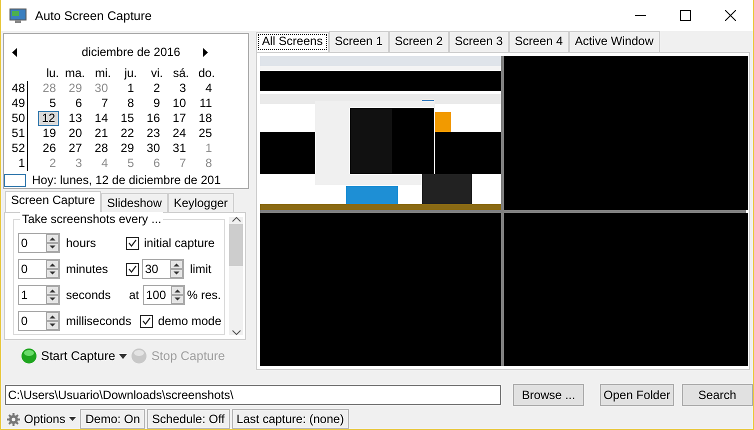 This screenshot has height=430, width=754. Describe the element at coordinates (72, 419) in the screenshot. I see `caret-icon` at that location.